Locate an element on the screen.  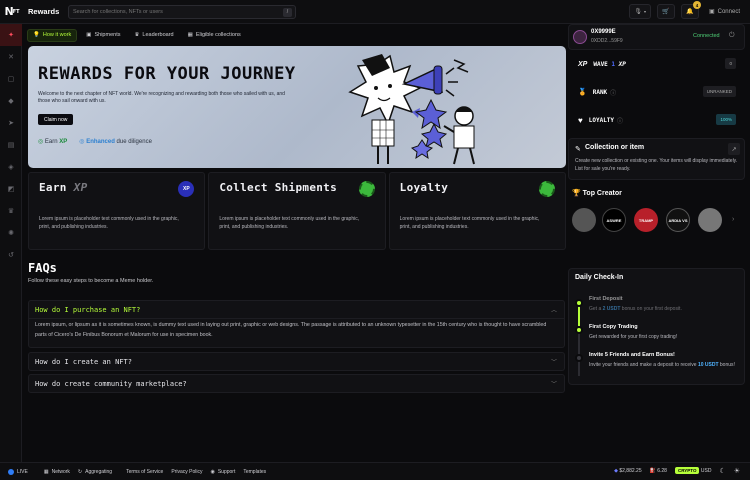
search-input is located at coordinates (173, 11).